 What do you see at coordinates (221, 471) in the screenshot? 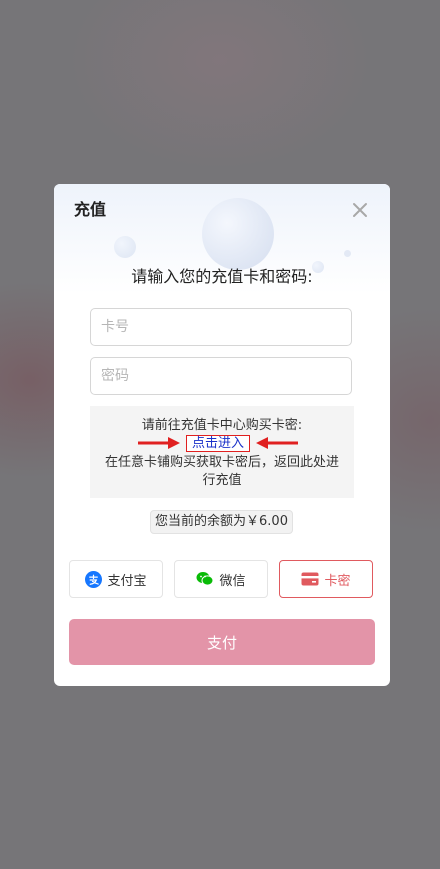
I see `purchase-return-note: 在任意卡铺购买获取卡密后，返回此处进行充值` at bounding box center [221, 471].